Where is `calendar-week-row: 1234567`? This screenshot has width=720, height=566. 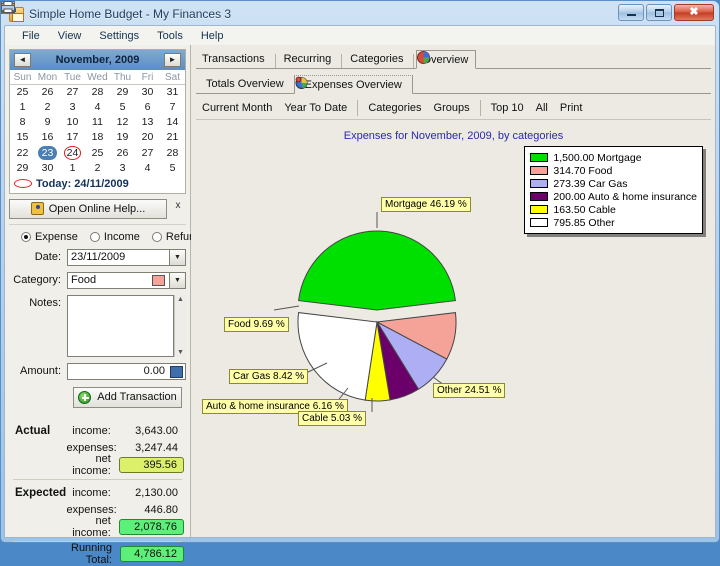
calendar-week-row: 1234567 is located at coordinates (97, 107).